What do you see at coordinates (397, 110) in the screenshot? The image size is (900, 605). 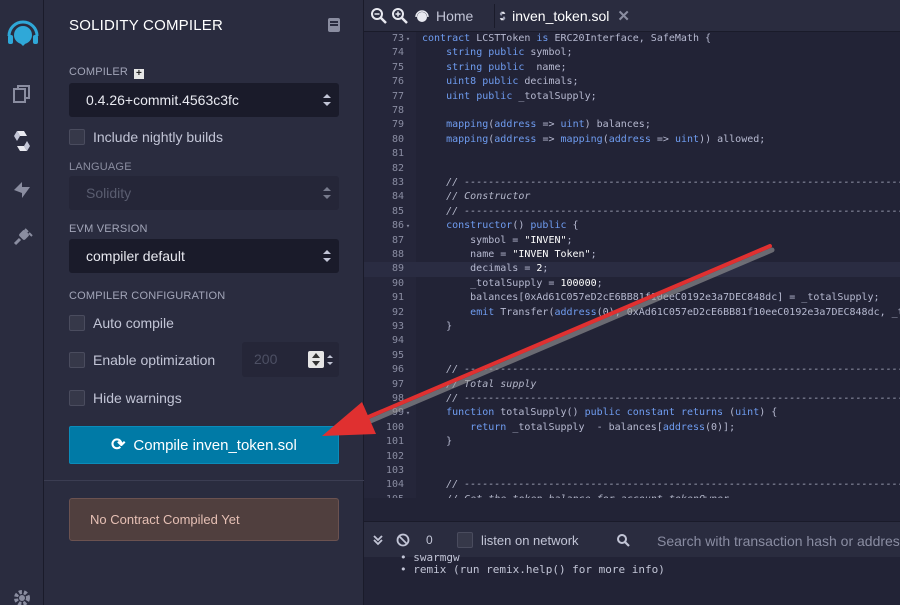 I see `line-number: 78` at bounding box center [397, 110].